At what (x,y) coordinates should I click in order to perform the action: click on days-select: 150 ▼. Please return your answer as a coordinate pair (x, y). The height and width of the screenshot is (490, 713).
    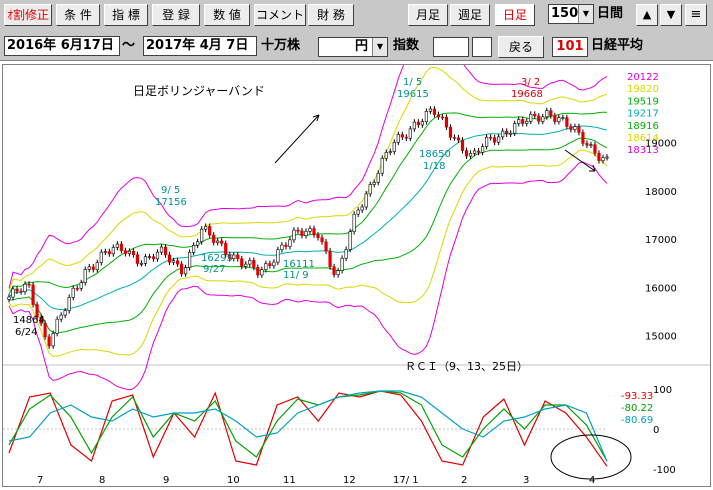
    Looking at the image, I should click on (571, 14).